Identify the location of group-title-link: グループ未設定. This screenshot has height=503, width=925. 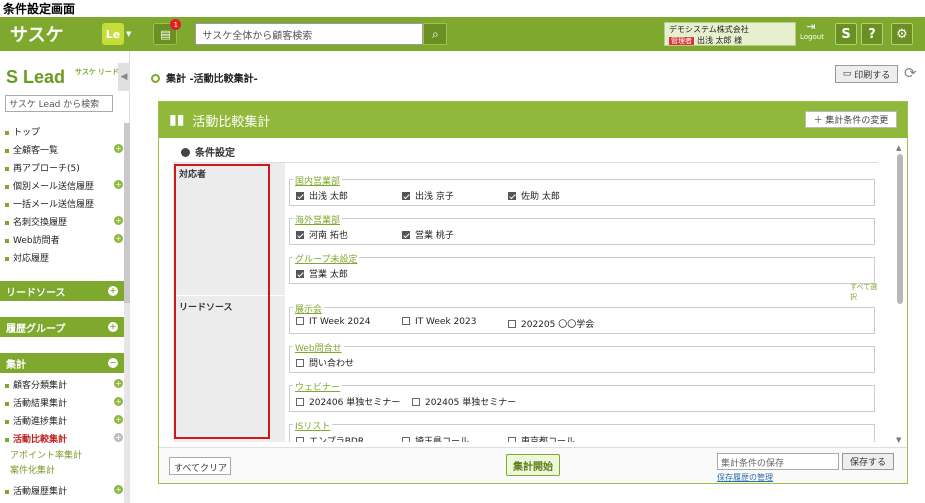
(326, 258).